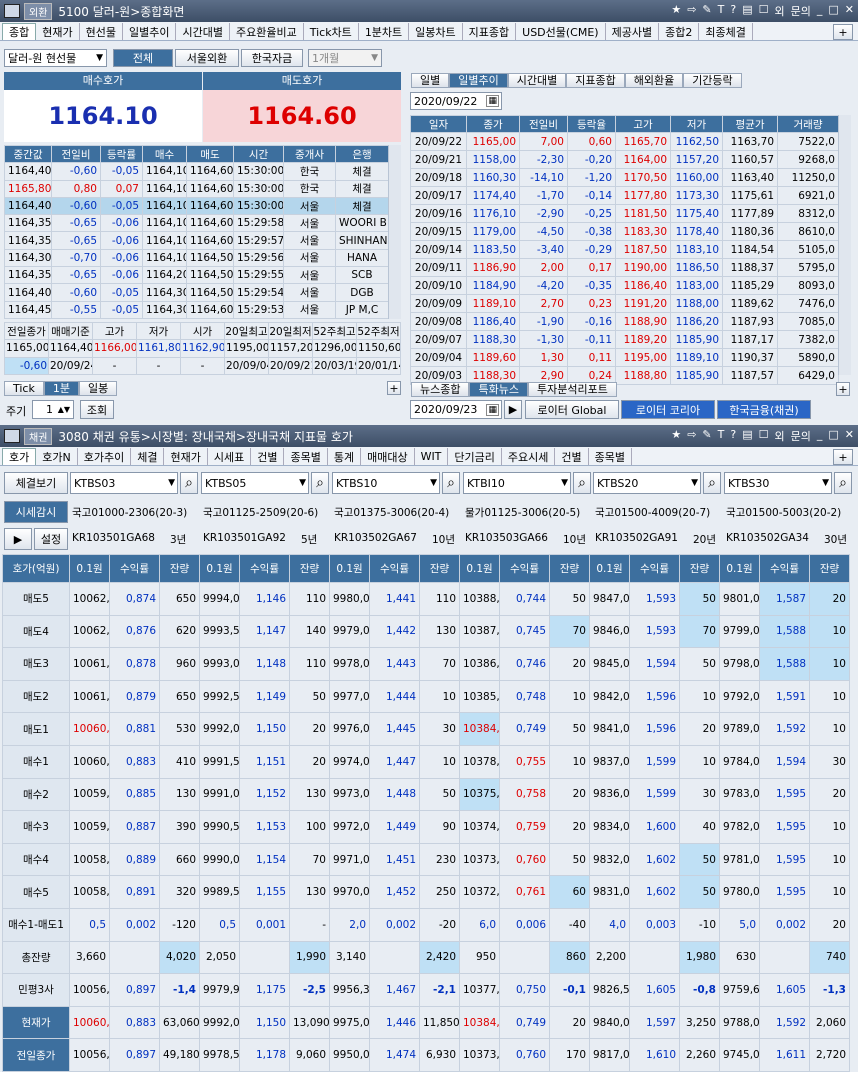 The height and width of the screenshot is (1072, 858). I want to click on table-cell: 0,760, so click(524, 1055).